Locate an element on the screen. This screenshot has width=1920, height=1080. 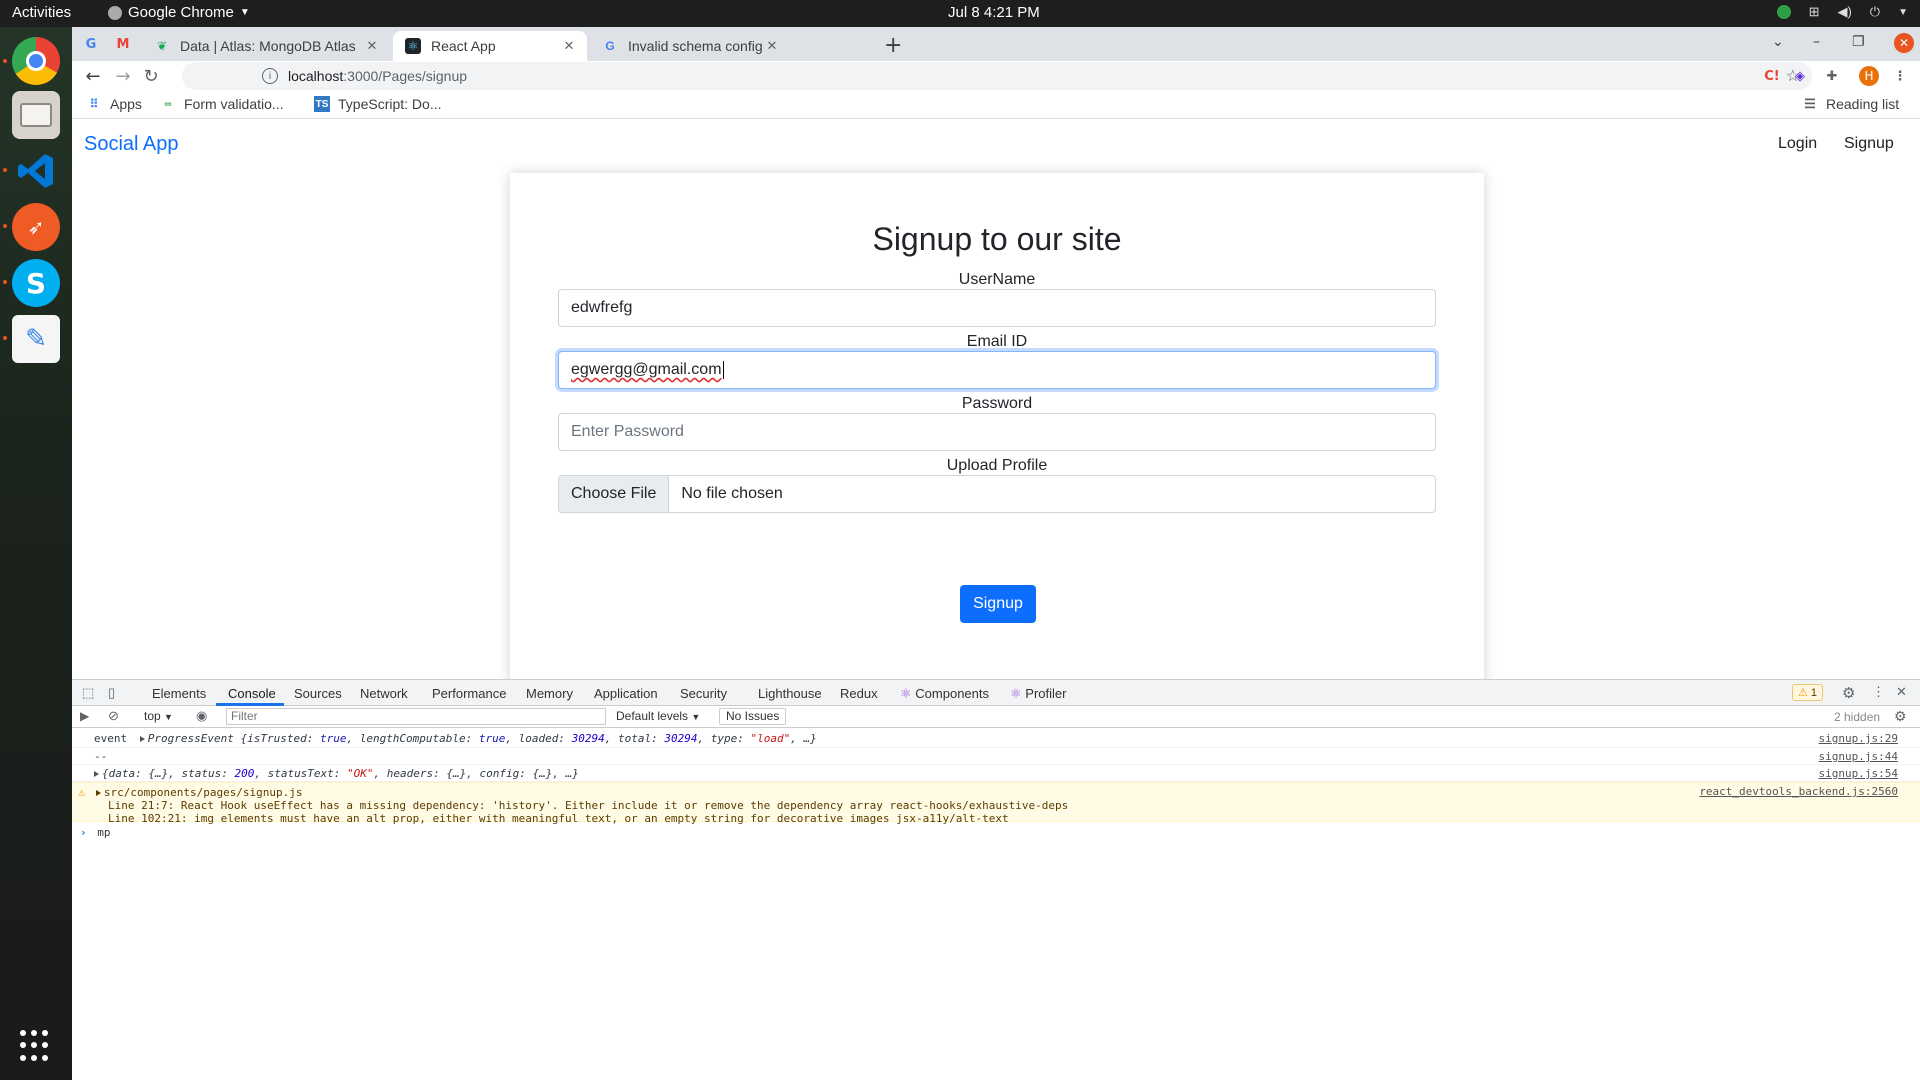
minimize-button: – is located at coordinates (1816, 42).